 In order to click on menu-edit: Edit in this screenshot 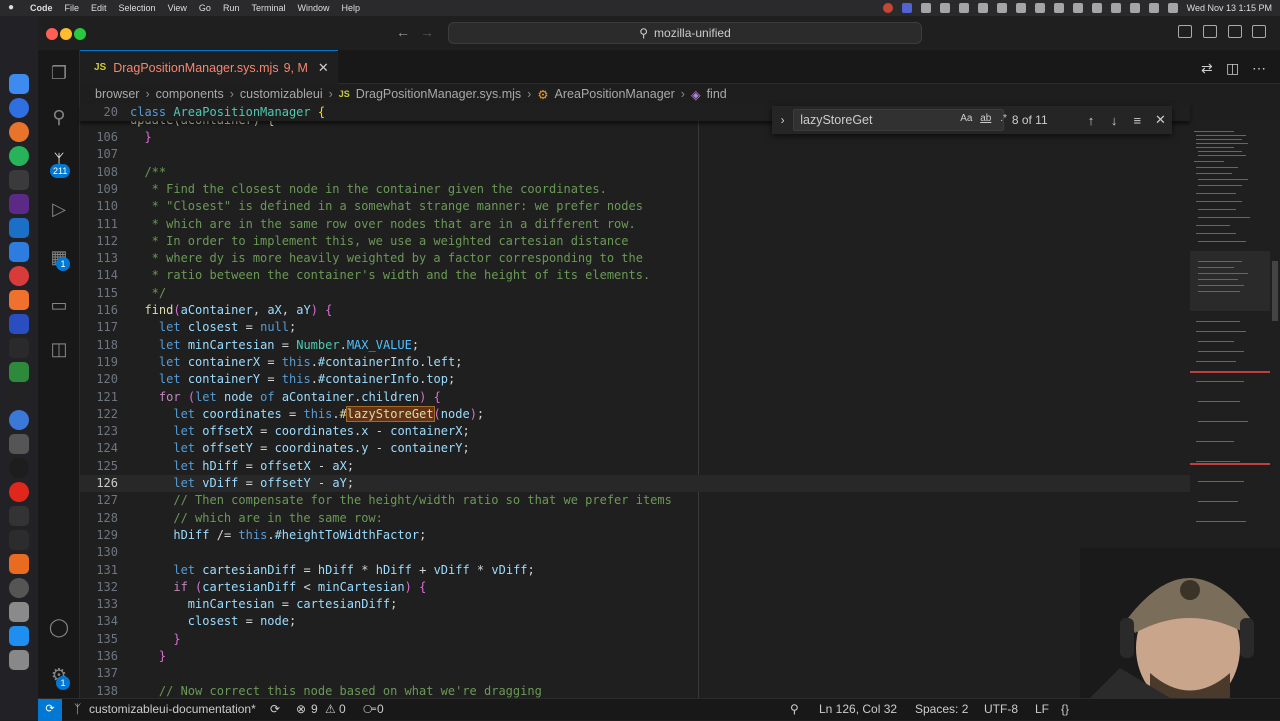, I will do `click(99, 8)`.